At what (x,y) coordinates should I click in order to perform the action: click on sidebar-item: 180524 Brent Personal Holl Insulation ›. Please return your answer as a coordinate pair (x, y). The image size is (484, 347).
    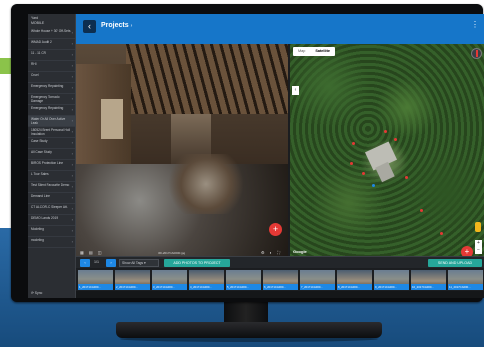
    Looking at the image, I should click on (51, 132).